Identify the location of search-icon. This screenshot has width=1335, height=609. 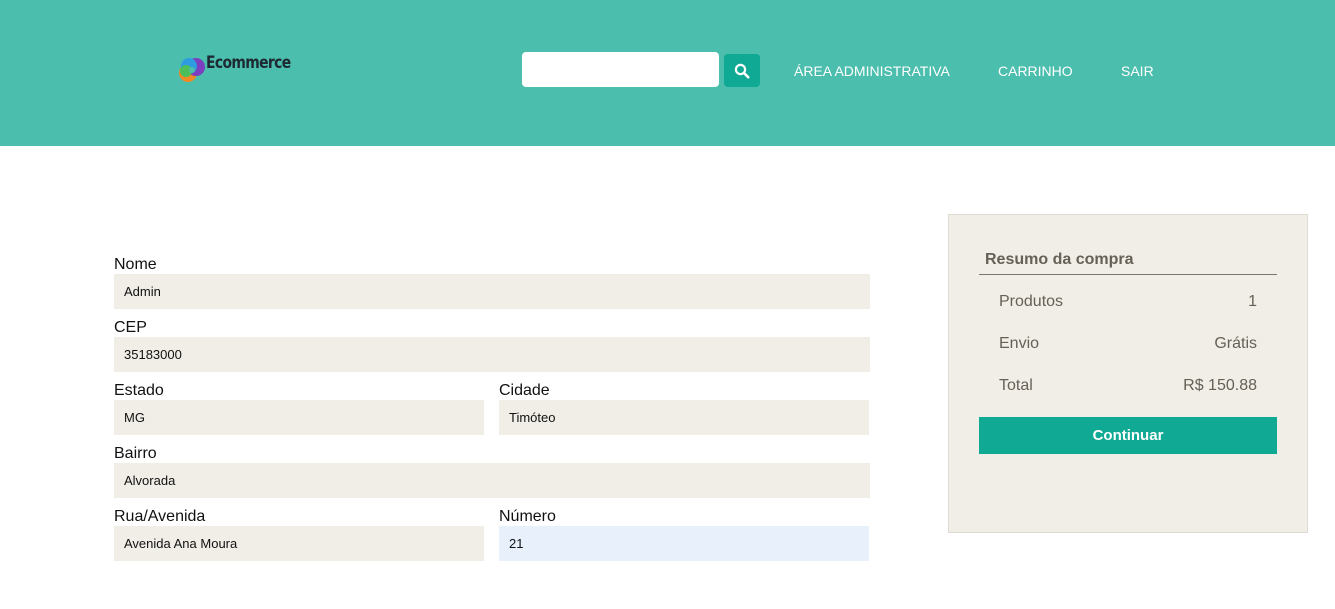
(742, 70).